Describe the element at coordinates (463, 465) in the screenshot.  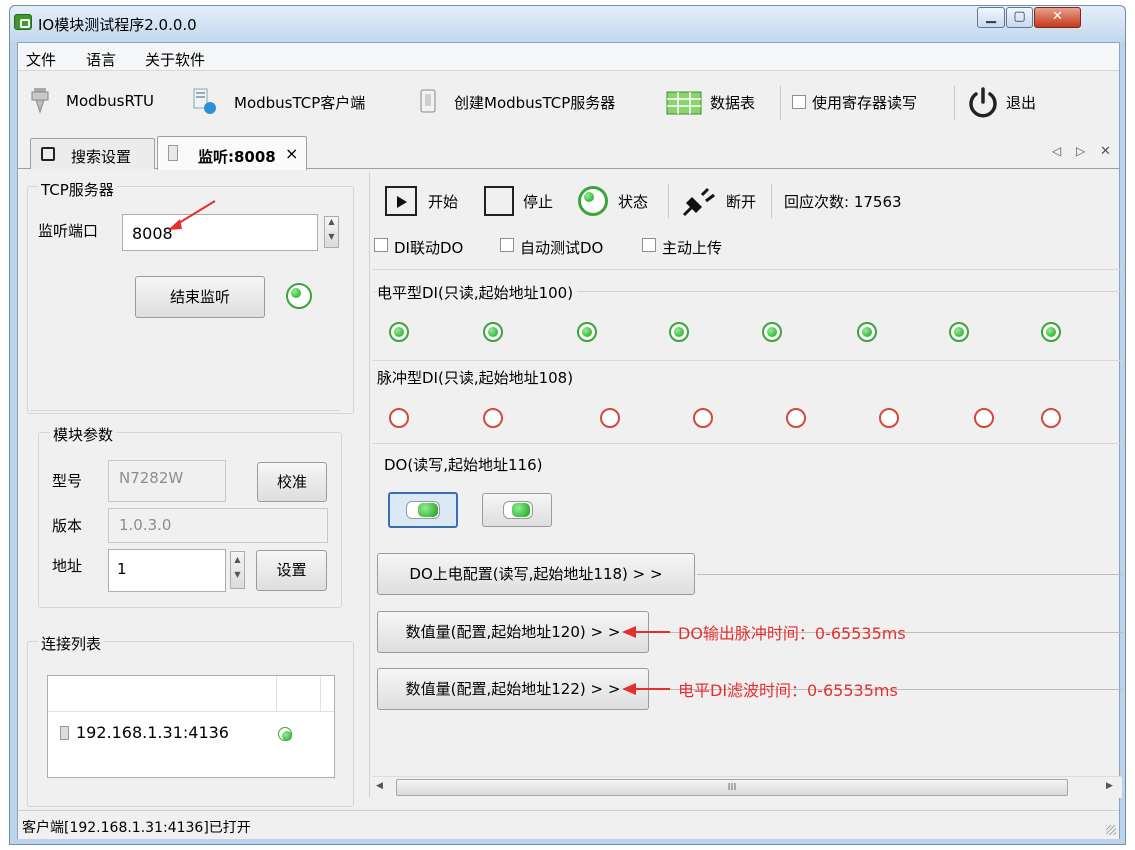
I see `do-title: DO(读写,起始地址116)` at that location.